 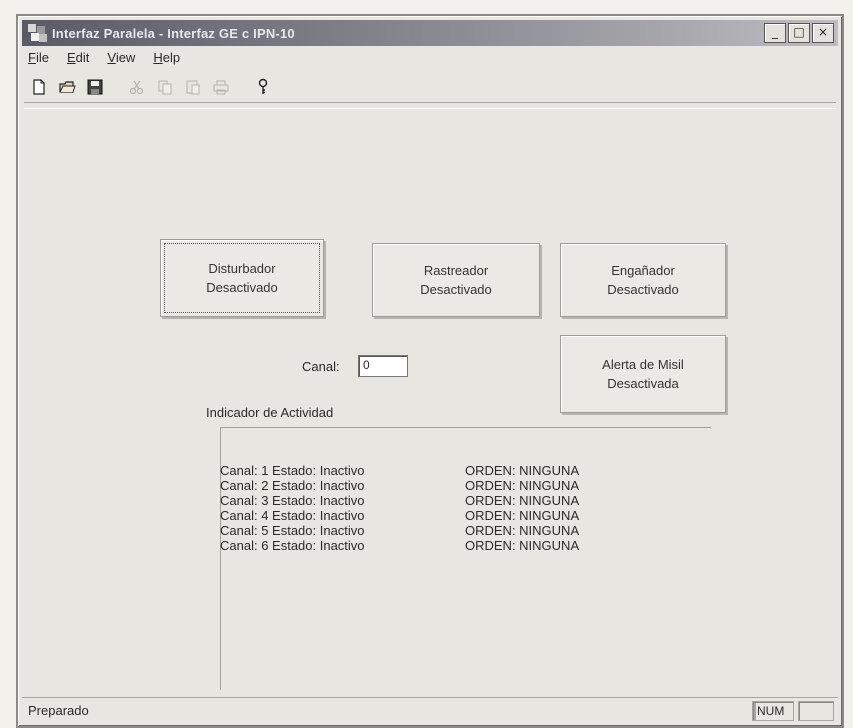 I want to click on list-item: Canal: 3 Estado: Inactivo ORDEN: NINGUNA, so click(x=399, y=500).